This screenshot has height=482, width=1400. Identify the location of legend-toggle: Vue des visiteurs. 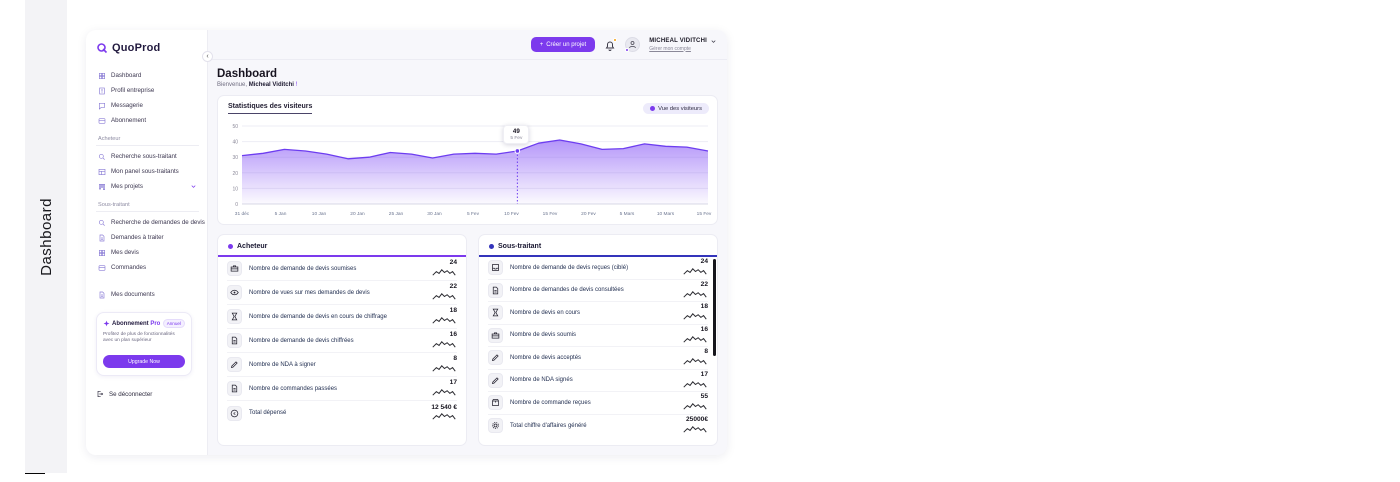
(676, 108).